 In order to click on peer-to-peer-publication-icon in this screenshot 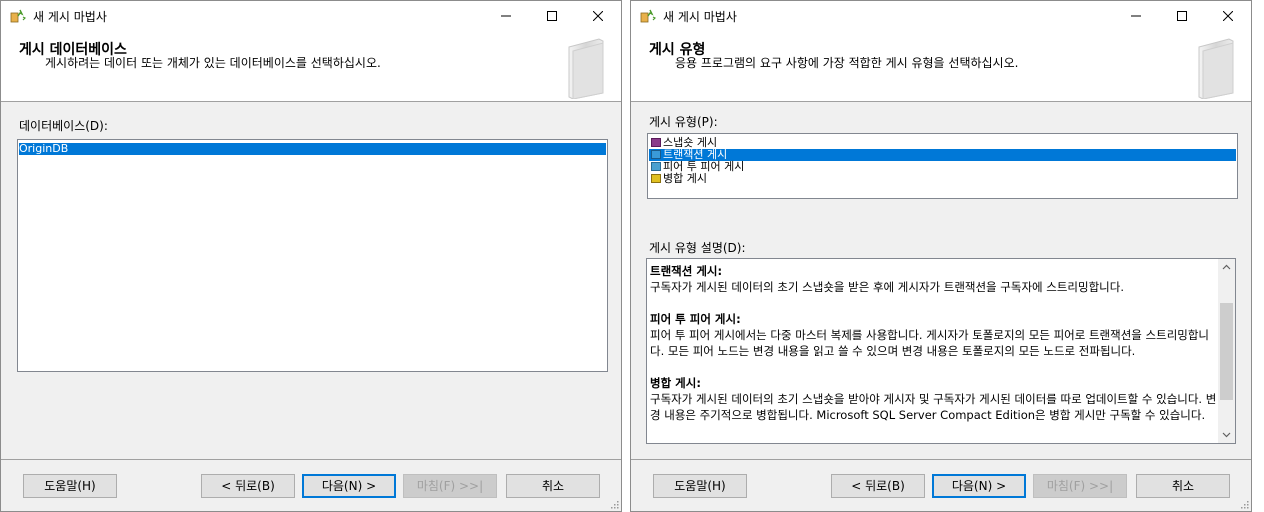, I will do `click(656, 166)`.